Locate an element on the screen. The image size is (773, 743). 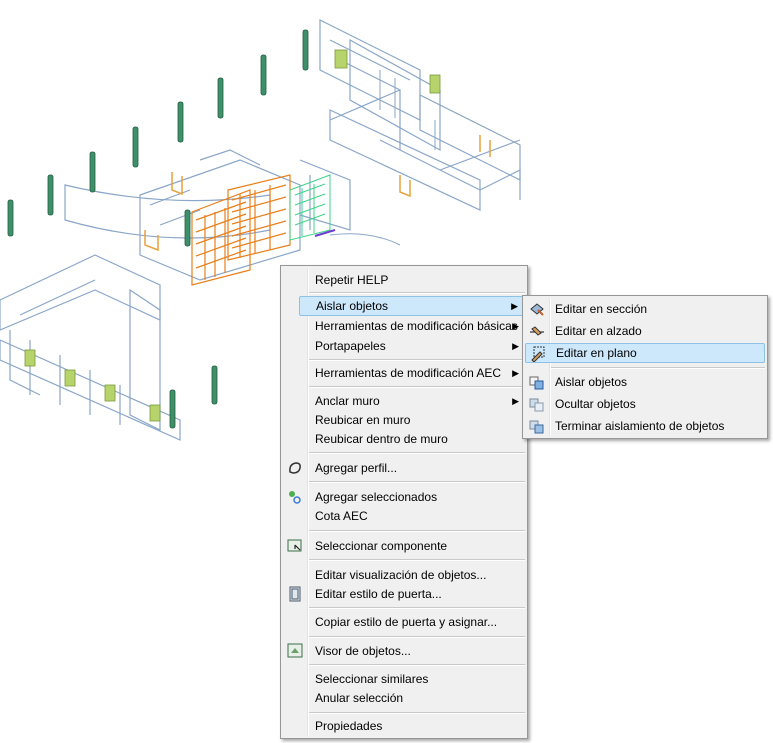
object-viewer-icon is located at coordinates (295, 650).